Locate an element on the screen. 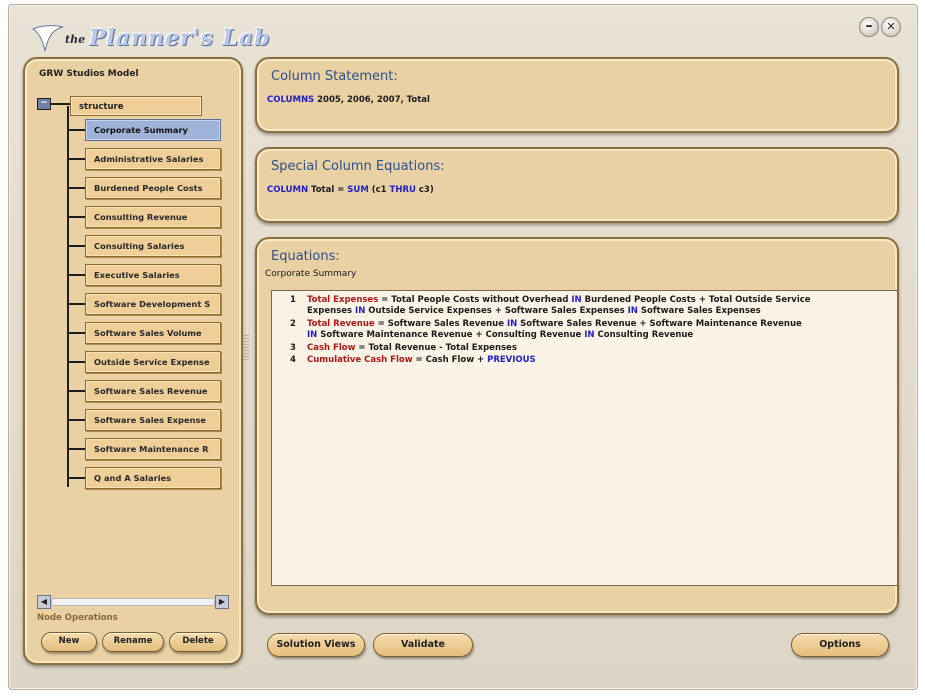 The image size is (925, 697). options-button: Options is located at coordinates (840, 645).